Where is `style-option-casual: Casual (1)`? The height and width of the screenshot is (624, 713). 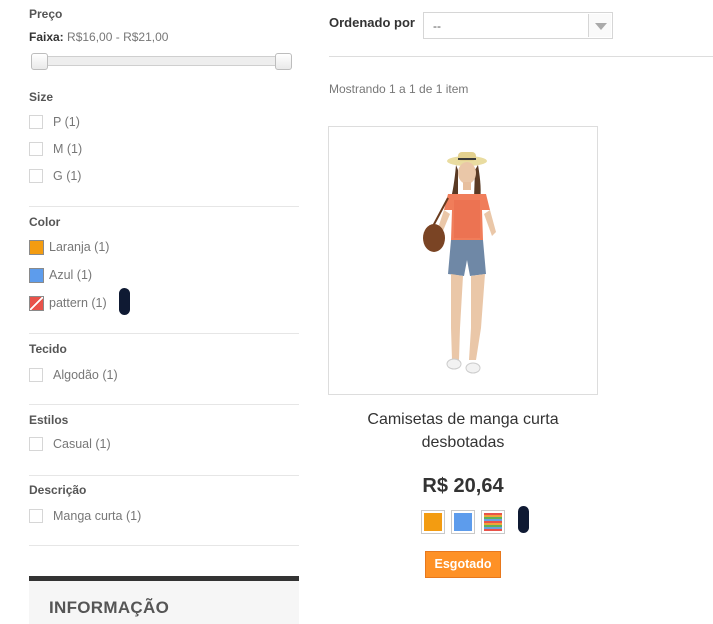
style-option-casual: Casual (1) is located at coordinates (70, 444).